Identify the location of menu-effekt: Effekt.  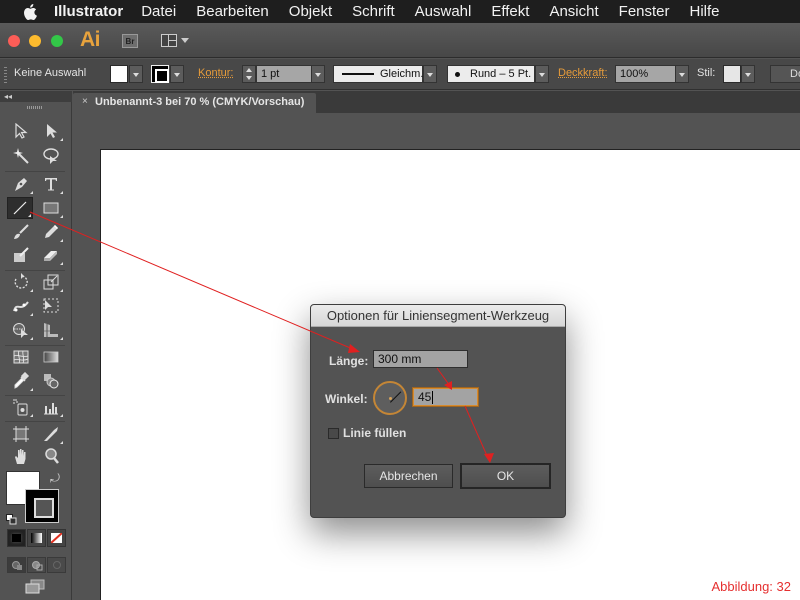
(510, 11).